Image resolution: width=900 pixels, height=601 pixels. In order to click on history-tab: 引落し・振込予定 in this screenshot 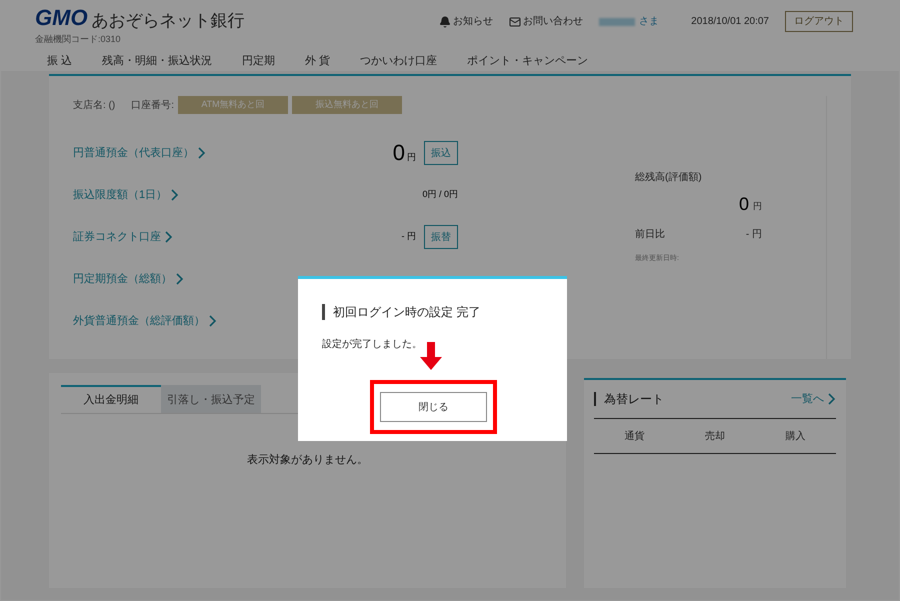, I will do `click(211, 399)`.